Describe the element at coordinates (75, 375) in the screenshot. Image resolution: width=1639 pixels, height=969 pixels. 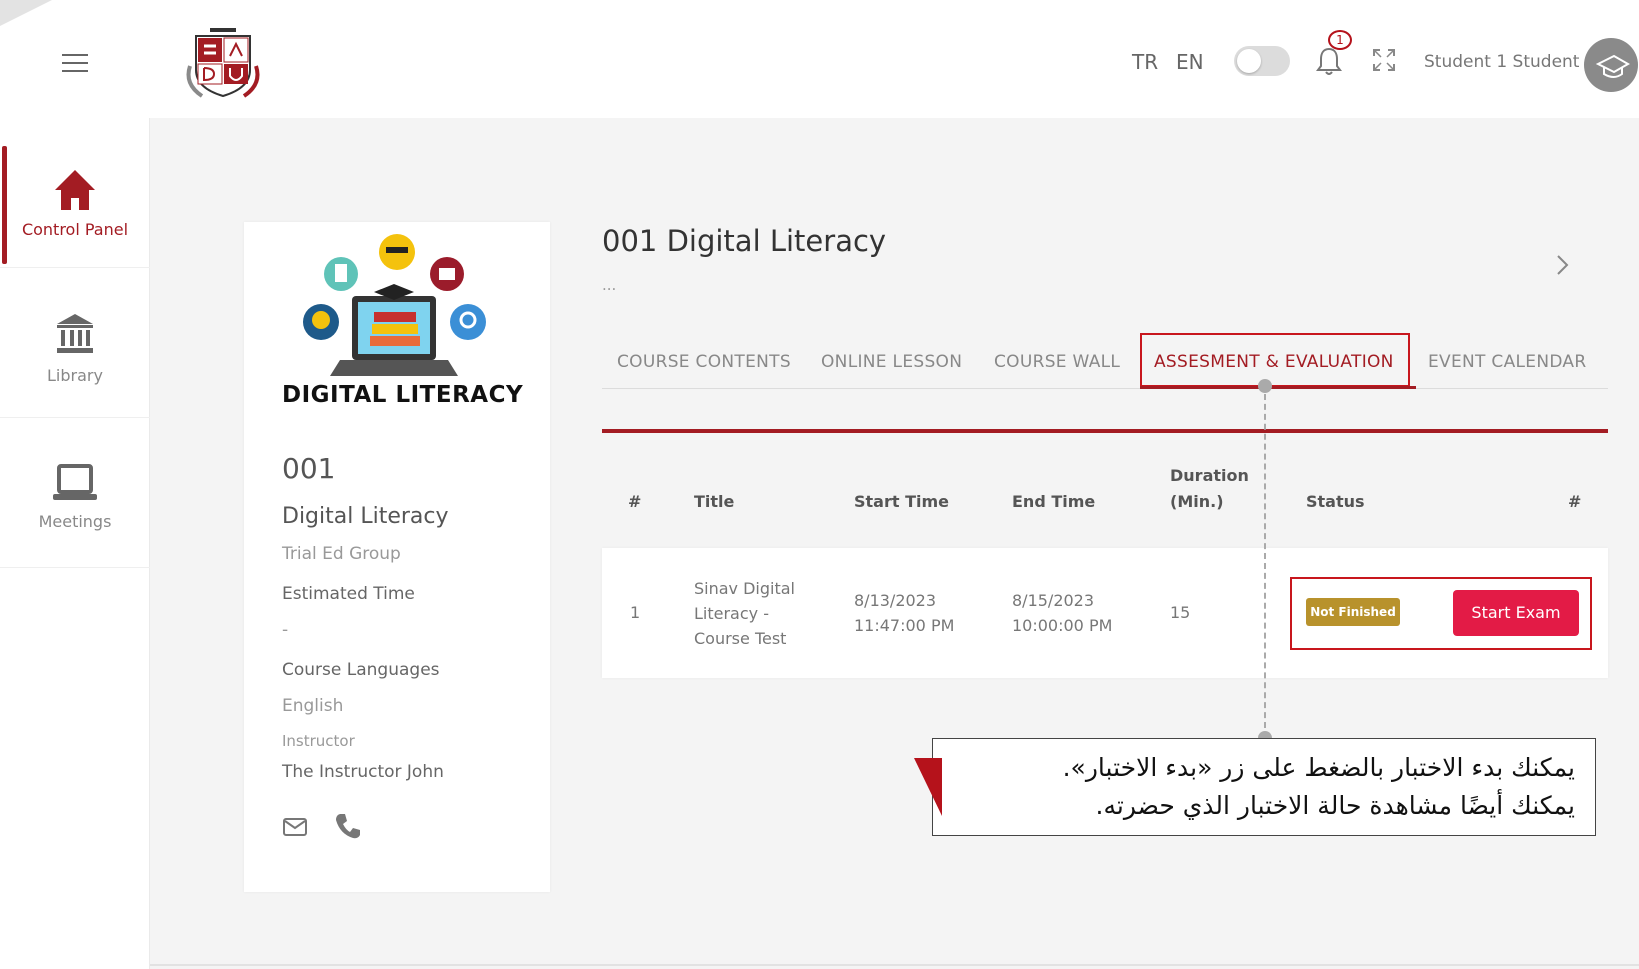
I see `sidebar-item-label: Library` at that location.